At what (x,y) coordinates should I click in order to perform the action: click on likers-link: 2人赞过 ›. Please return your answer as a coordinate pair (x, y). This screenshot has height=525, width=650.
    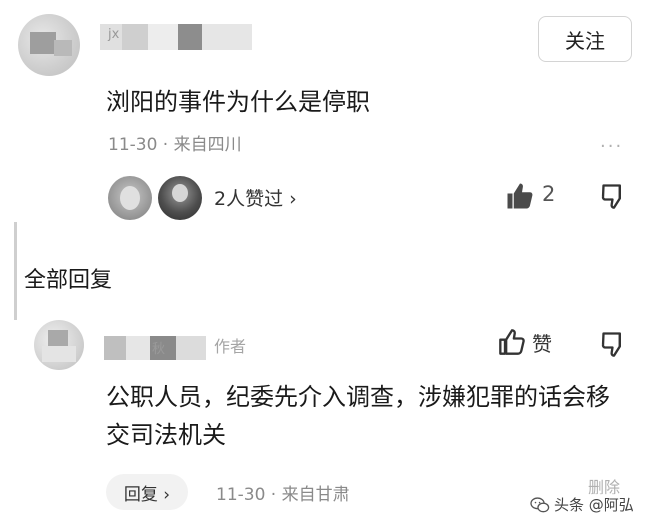
    Looking at the image, I should click on (255, 197).